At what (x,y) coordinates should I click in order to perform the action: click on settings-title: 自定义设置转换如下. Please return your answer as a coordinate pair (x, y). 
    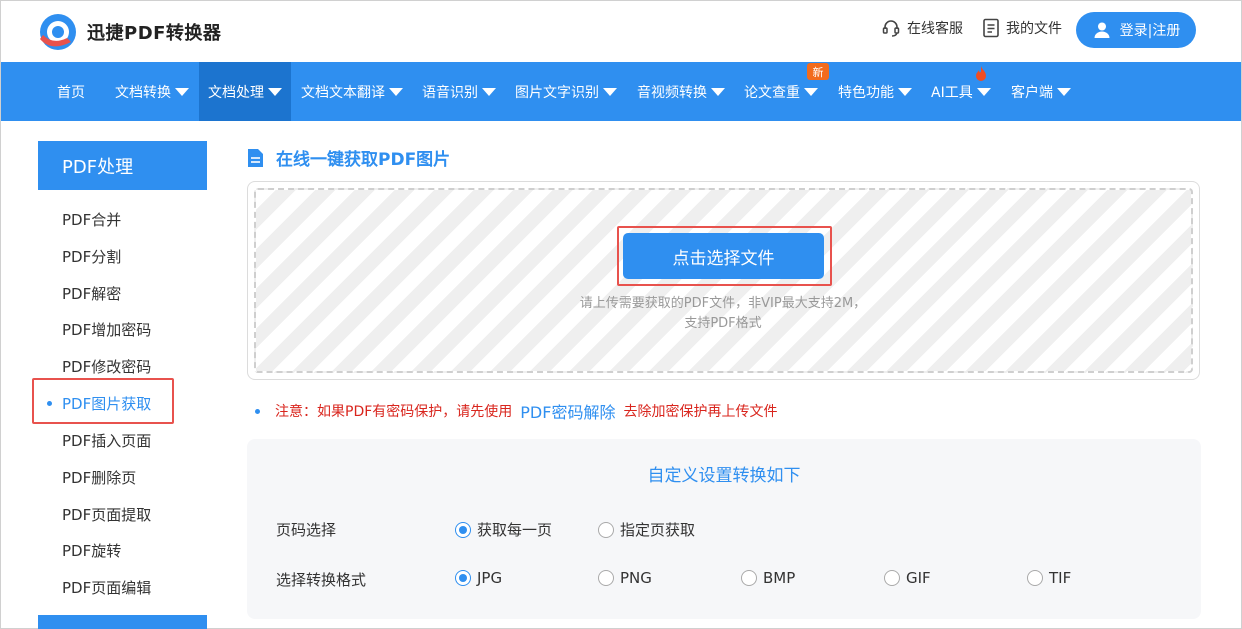
    Looking at the image, I should click on (724, 476).